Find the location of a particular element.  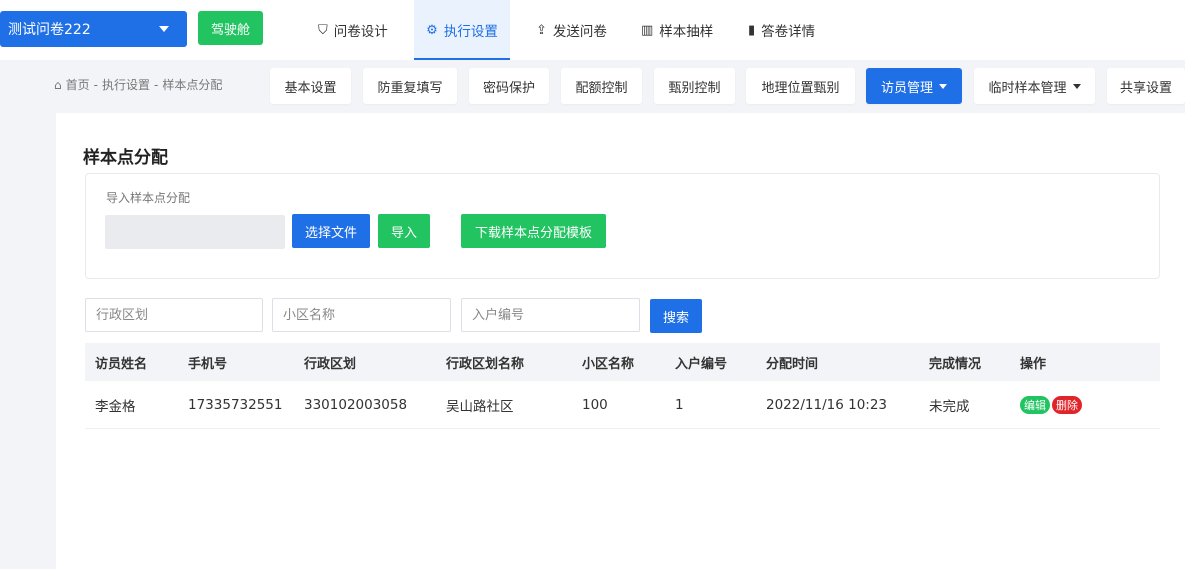

subtab-temporary-sample: 临时样本管理 is located at coordinates (1034, 86).